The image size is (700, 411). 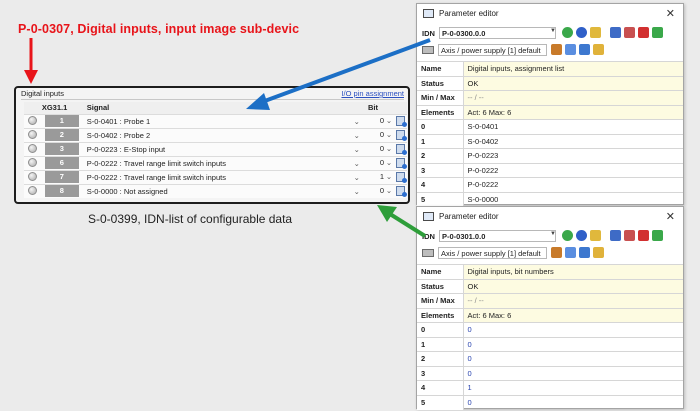 I want to click on bit-select: 1 ⌄, so click(x=384, y=176).